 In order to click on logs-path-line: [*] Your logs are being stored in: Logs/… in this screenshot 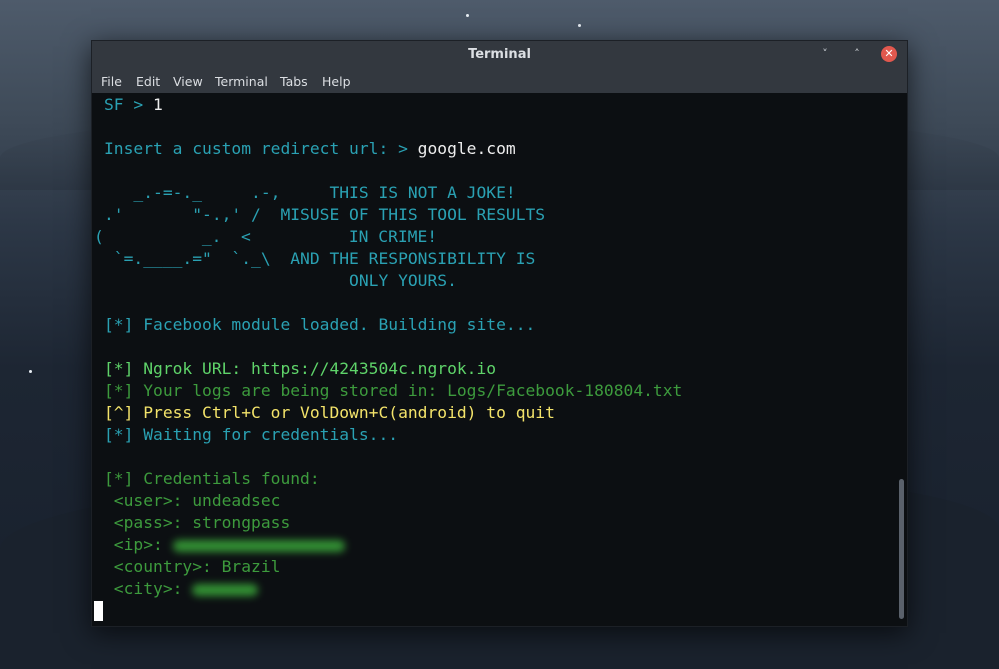, I will do `click(393, 390)`.